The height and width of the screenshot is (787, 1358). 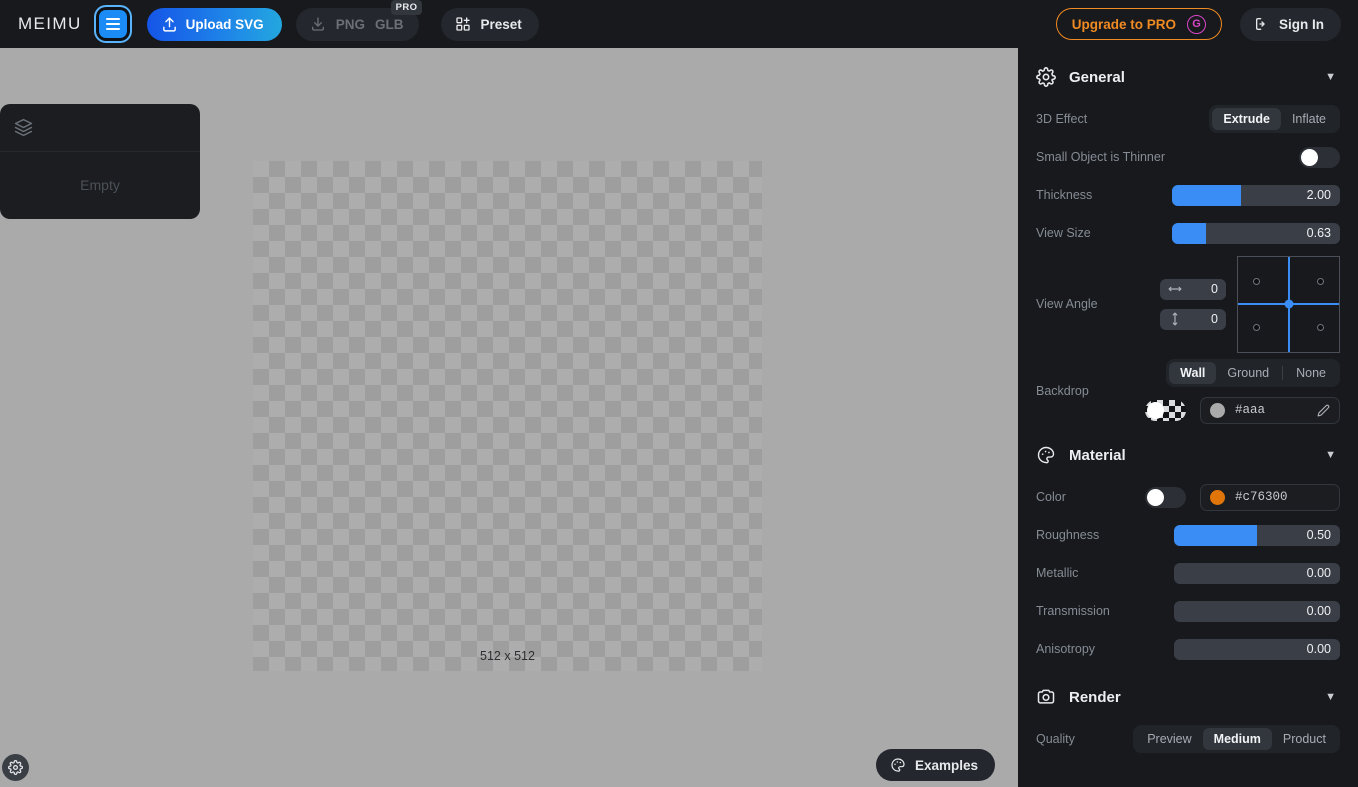 I want to click on artboard-size-label: 512 x 512, so click(x=507, y=656).